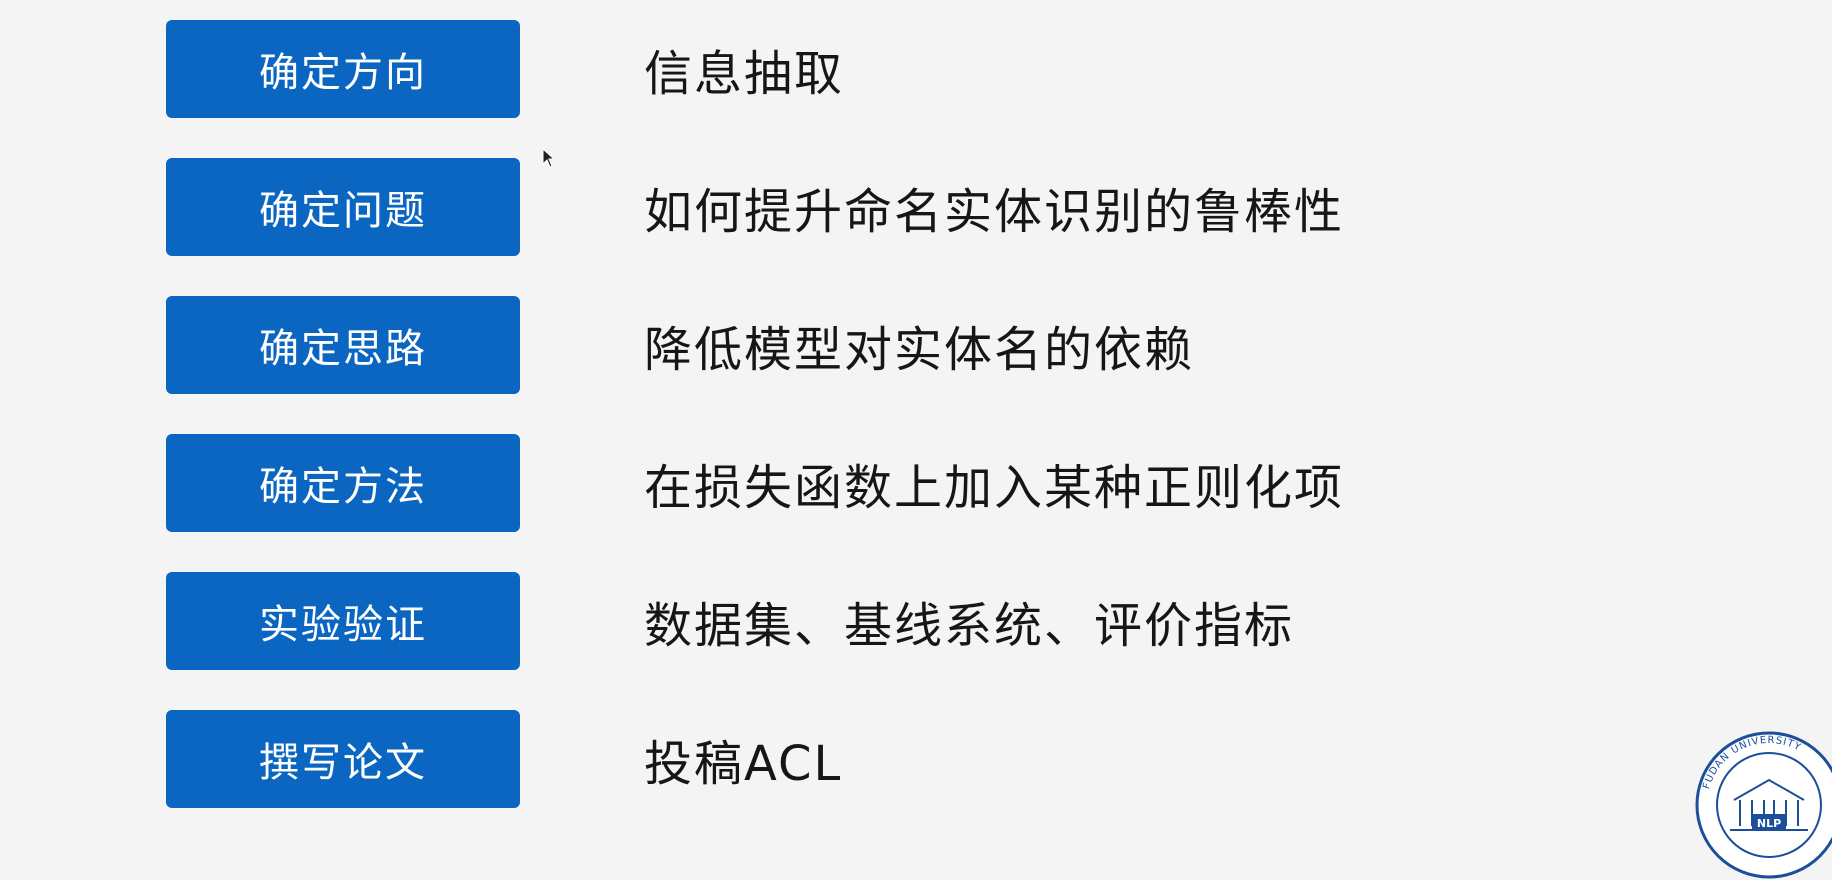  What do you see at coordinates (994, 488) in the screenshot?
I see `step-desc-method: 在损失函数上加入某种正则化项` at bounding box center [994, 488].